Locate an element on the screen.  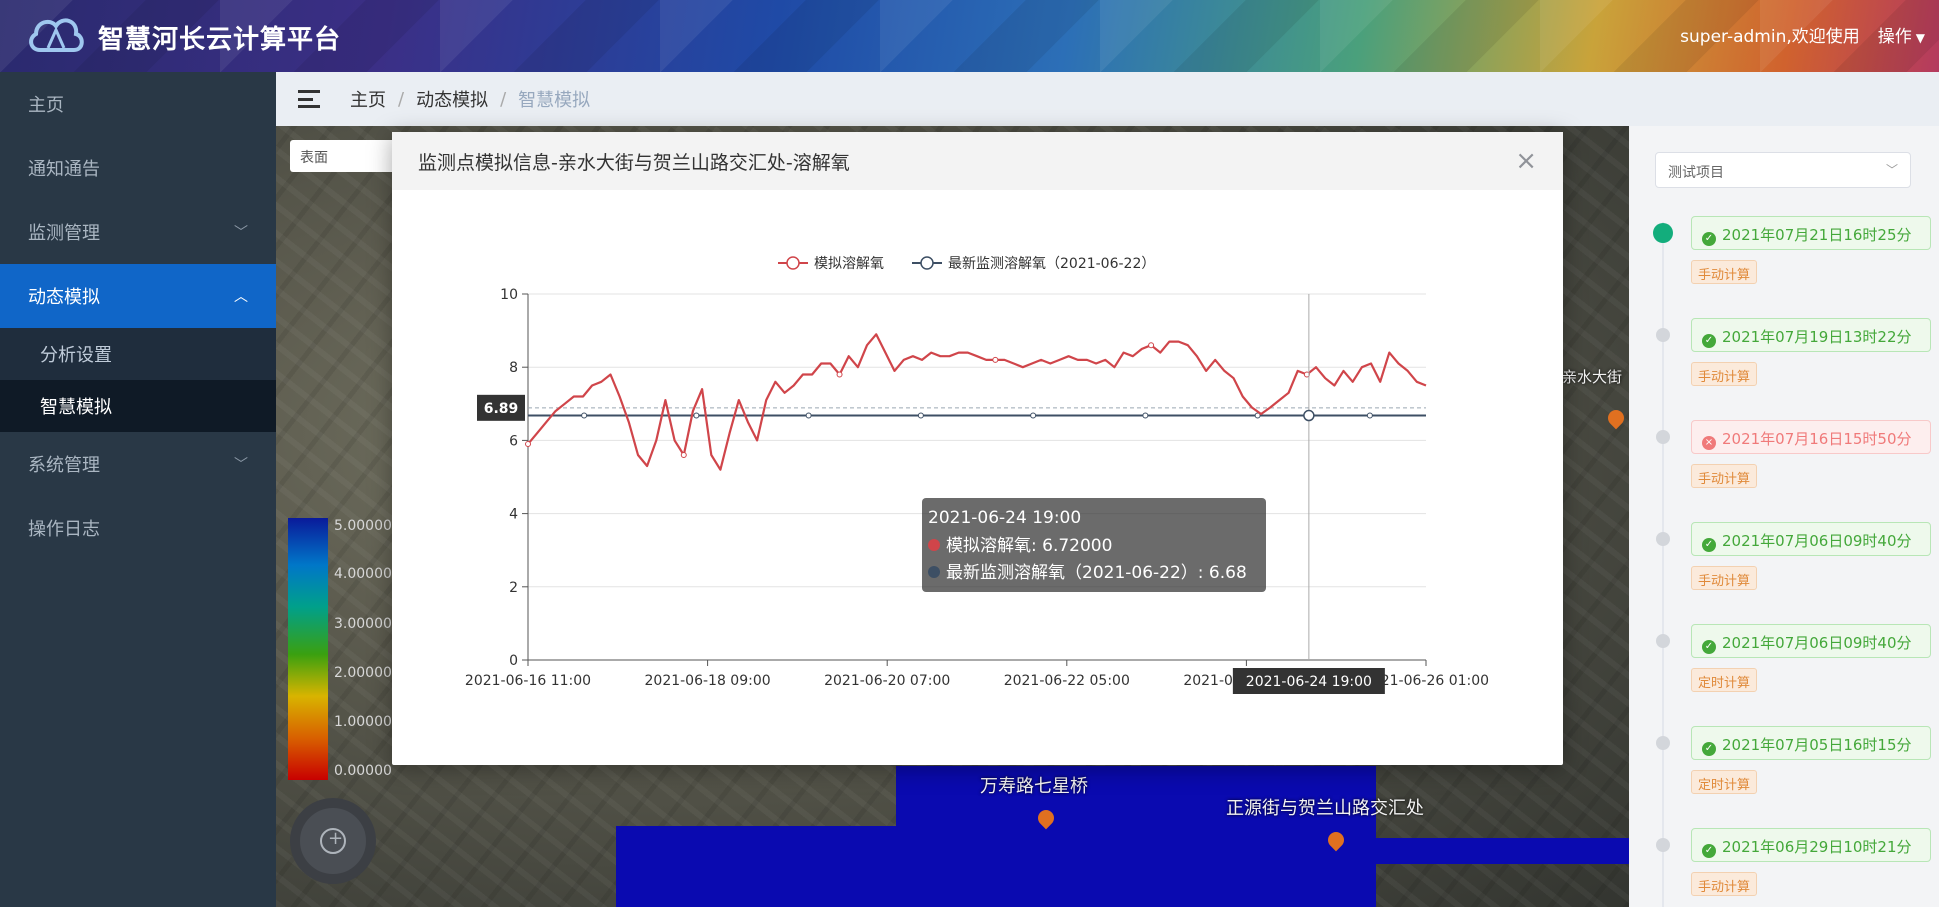
sidebar-item-label: 监测管理 is located at coordinates (64, 233).